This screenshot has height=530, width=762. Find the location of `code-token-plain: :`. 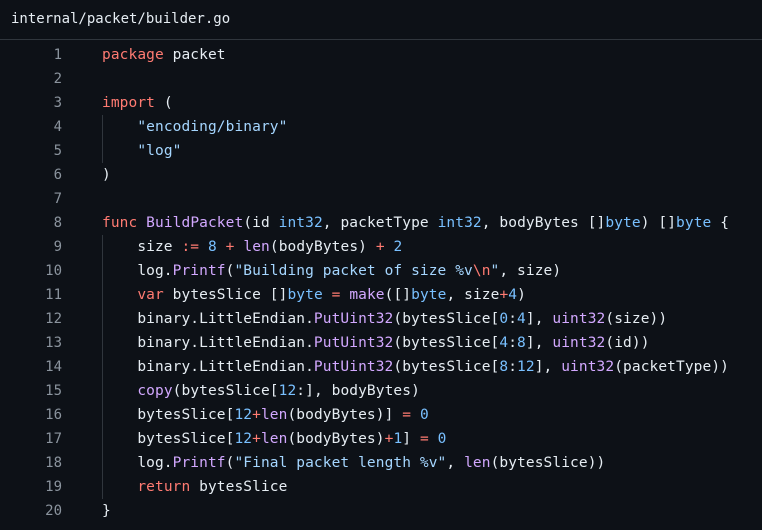

code-token-plain: : is located at coordinates (513, 367).